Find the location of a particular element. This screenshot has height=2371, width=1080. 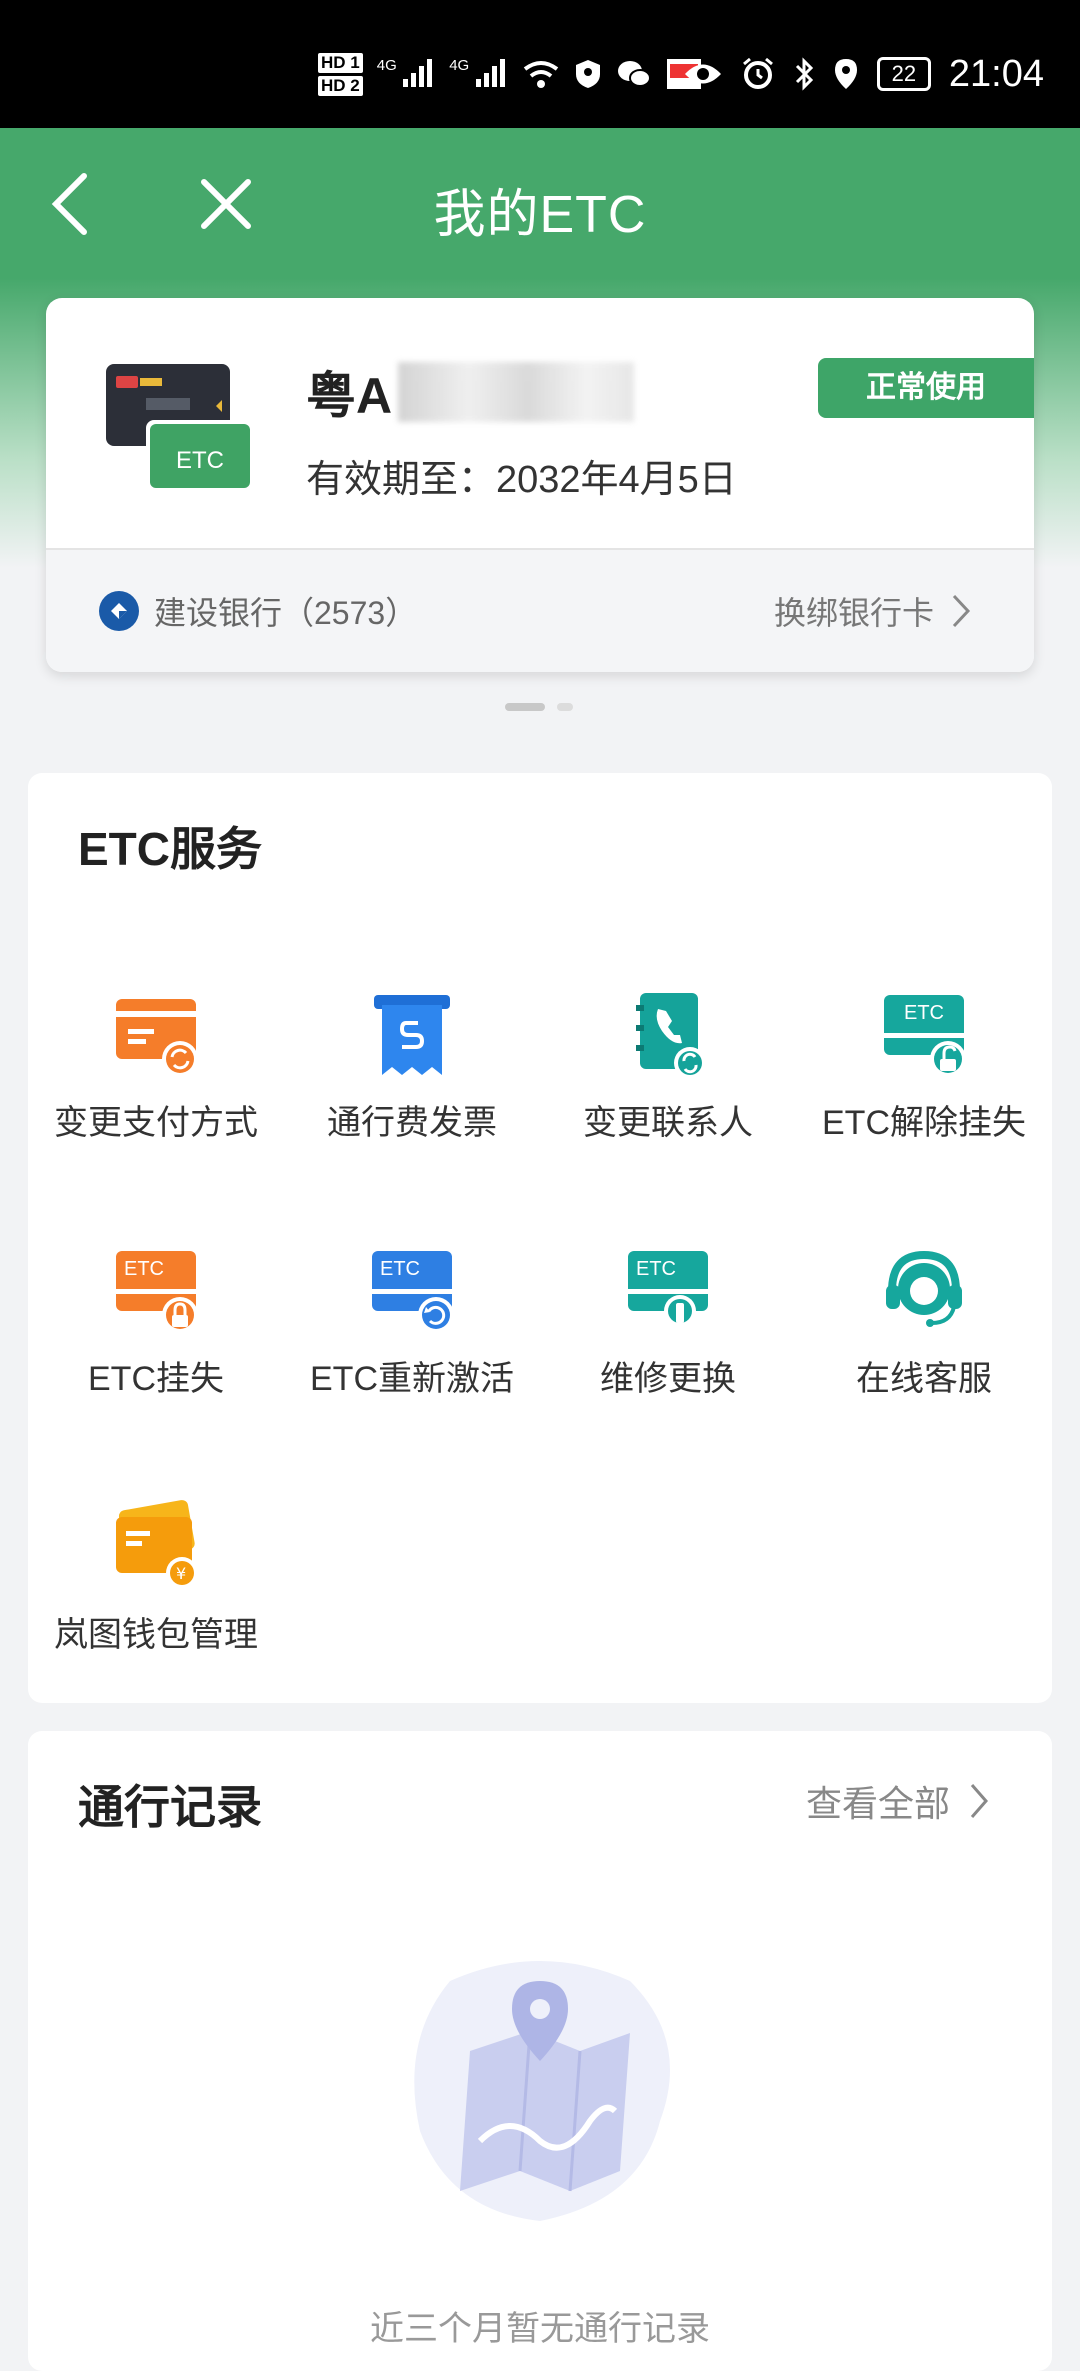

services-title: ETC服务 is located at coordinates (170, 849).